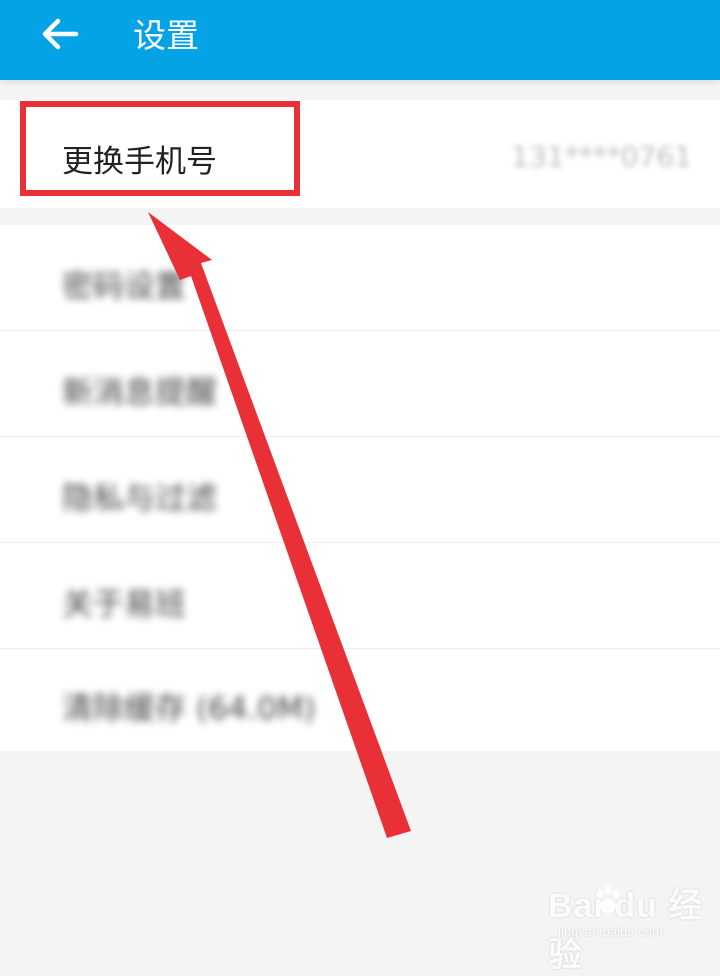 The image size is (720, 976). What do you see at coordinates (124, 605) in the screenshot?
I see `settings-item-label: 关于易班` at bounding box center [124, 605].